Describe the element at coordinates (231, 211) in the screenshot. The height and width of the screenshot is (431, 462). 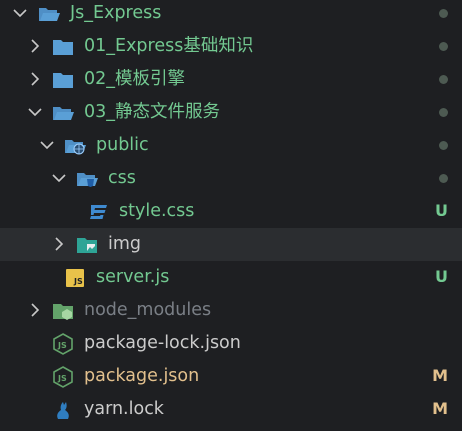
I see `tree-row-style-css: style.css U` at that location.